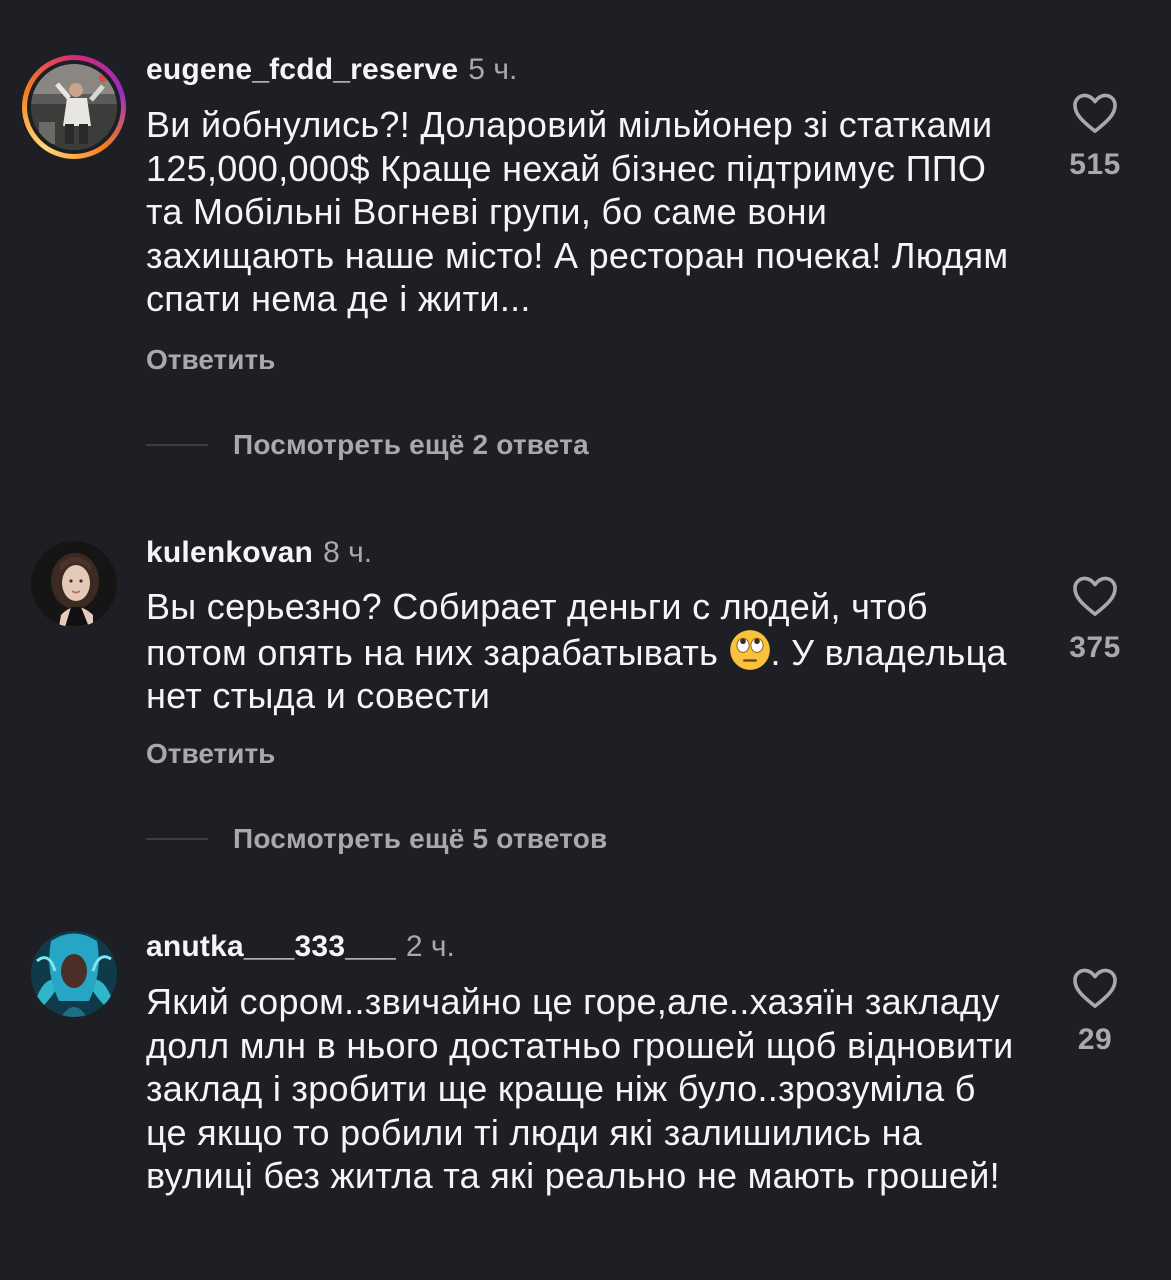 The width and height of the screenshot is (1171, 1280). I want to click on view-more-replies-label: Посмотреть ещё 2 ответа, so click(411, 444).